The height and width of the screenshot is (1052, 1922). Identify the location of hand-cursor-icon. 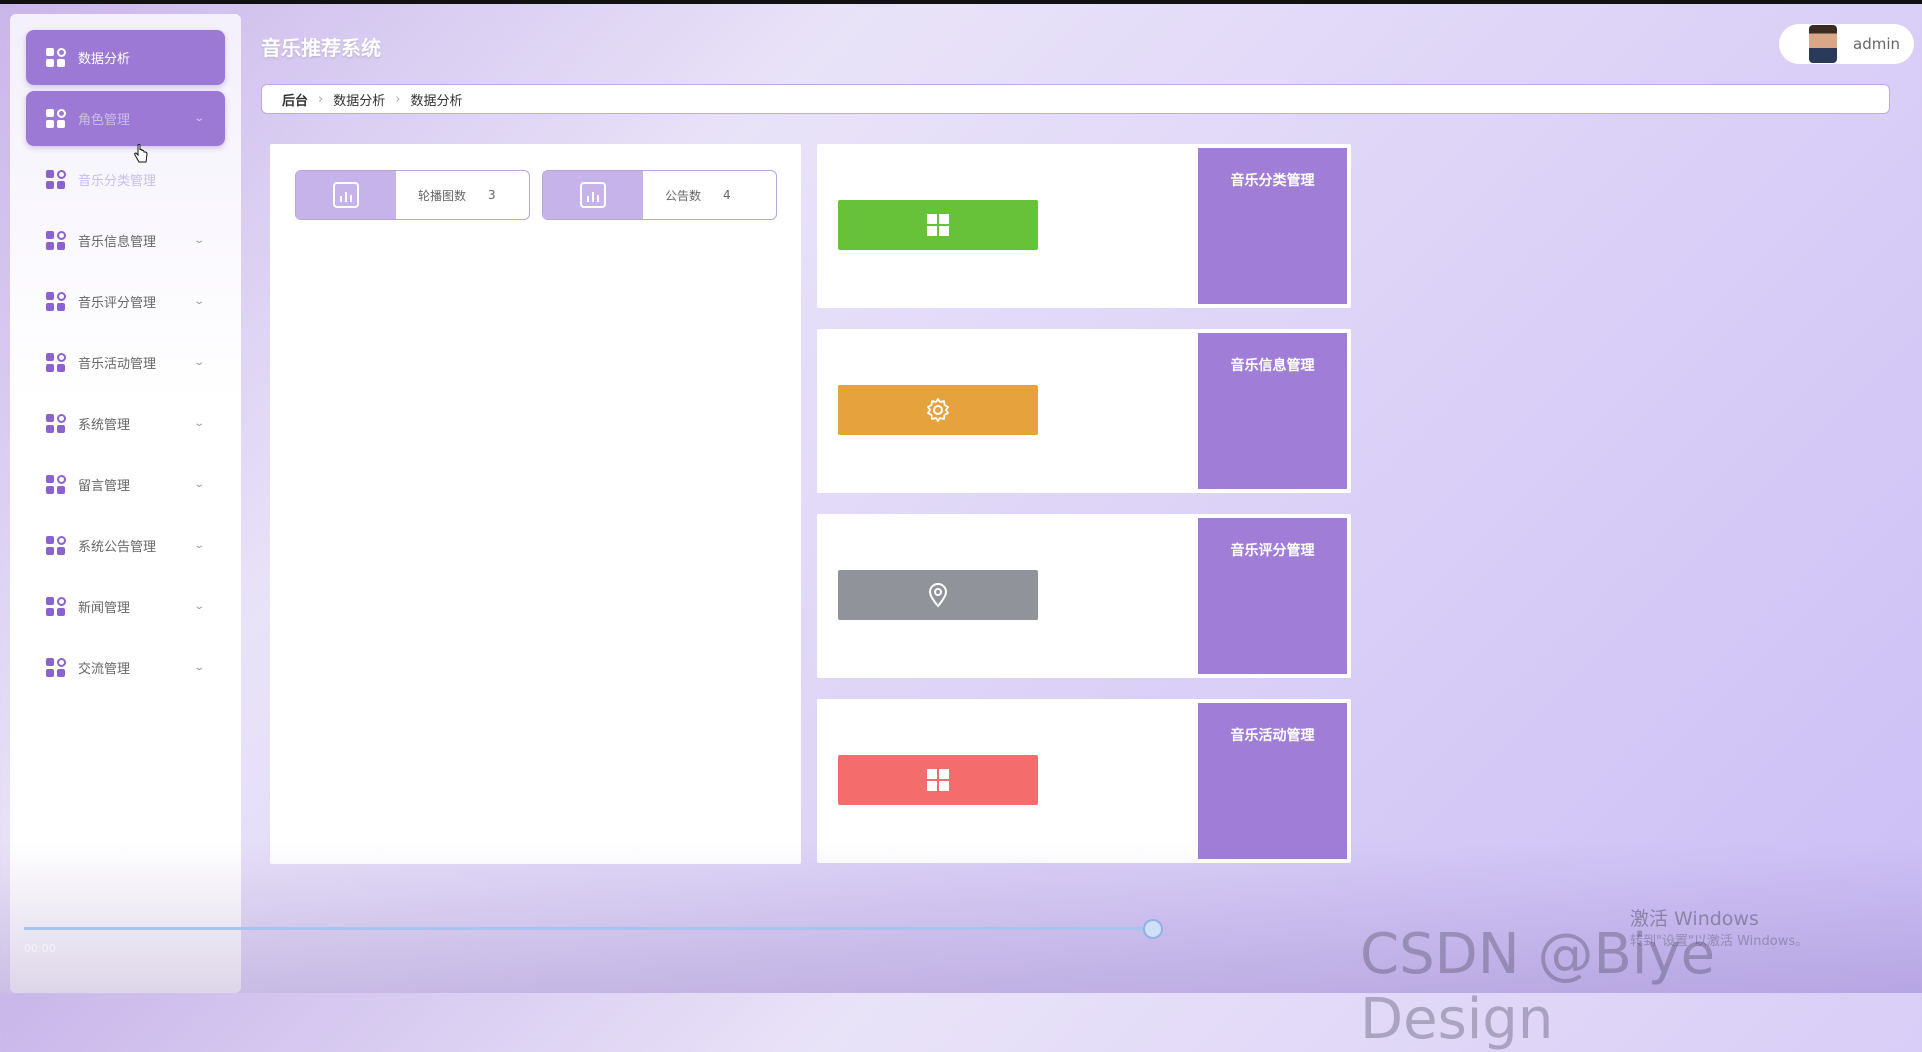
(141, 153).